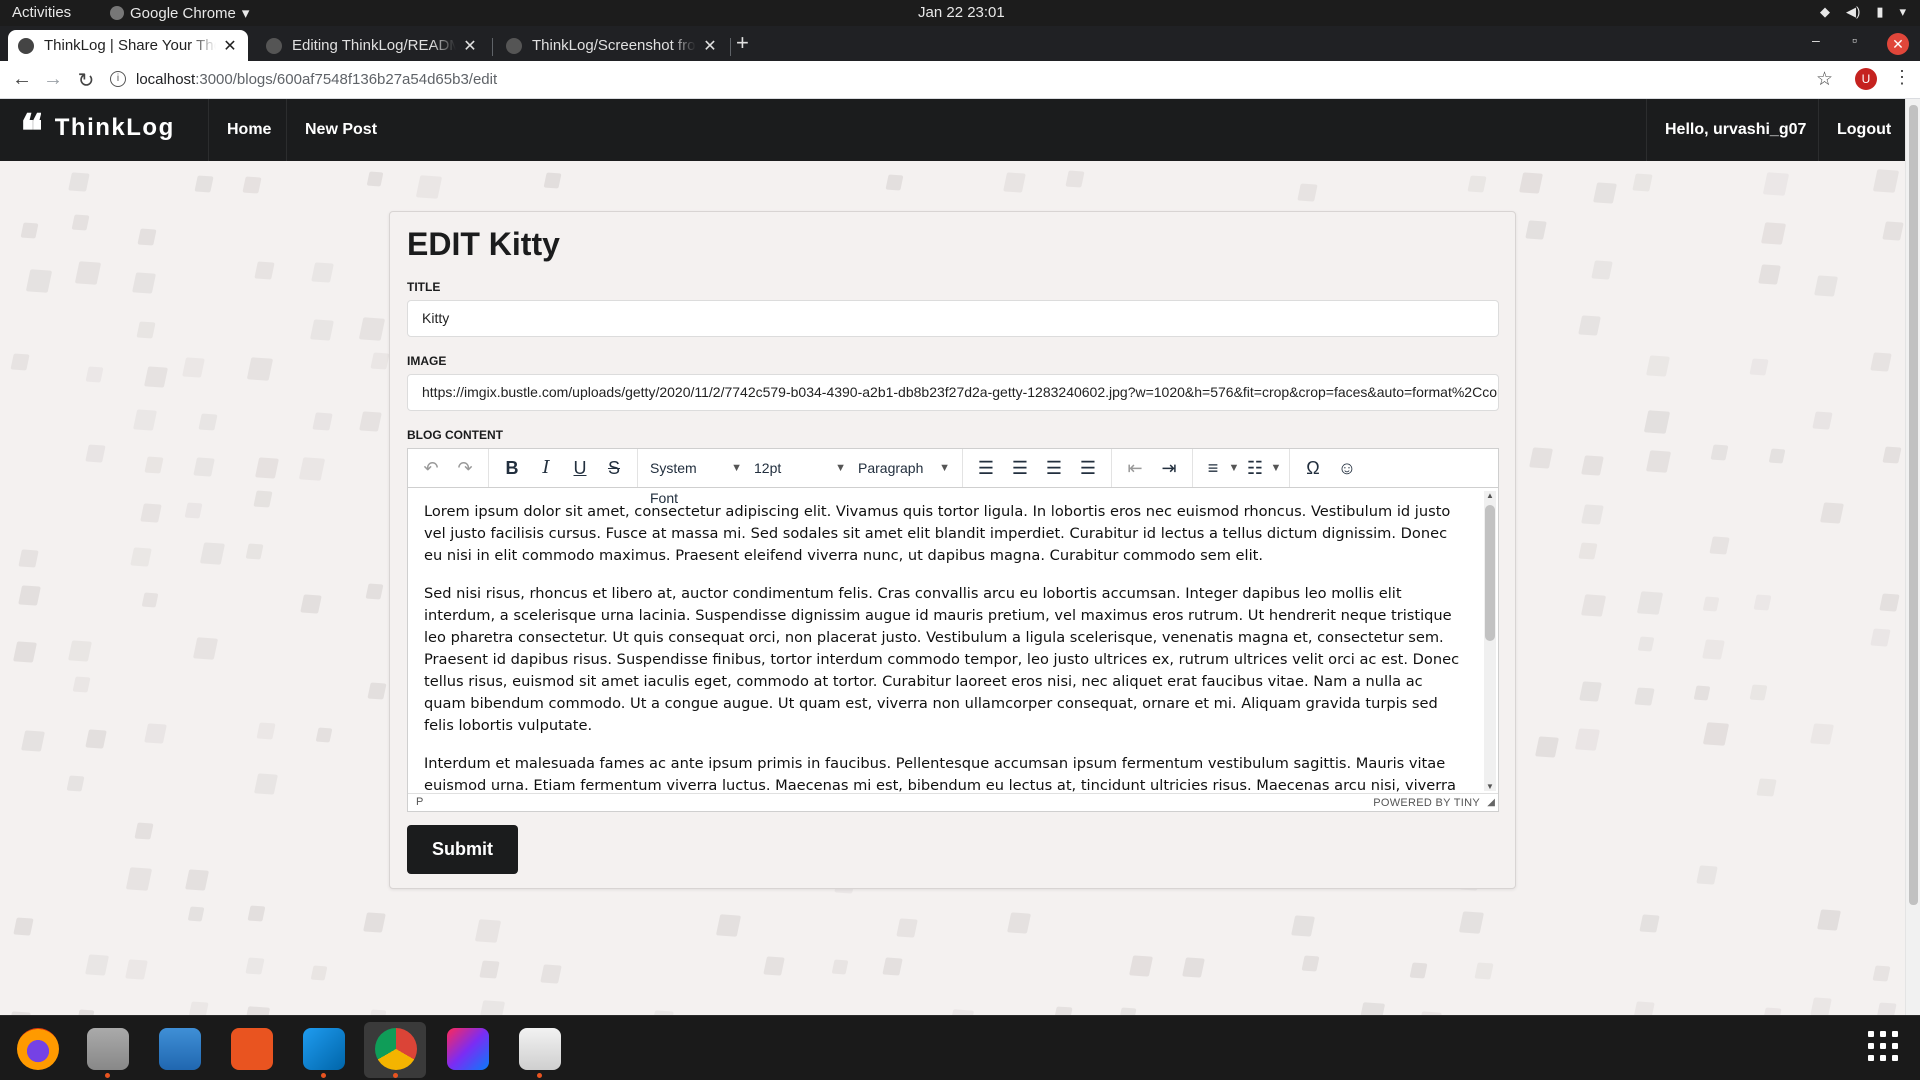  I want to click on font-family-value: System Font, so click(673, 483).